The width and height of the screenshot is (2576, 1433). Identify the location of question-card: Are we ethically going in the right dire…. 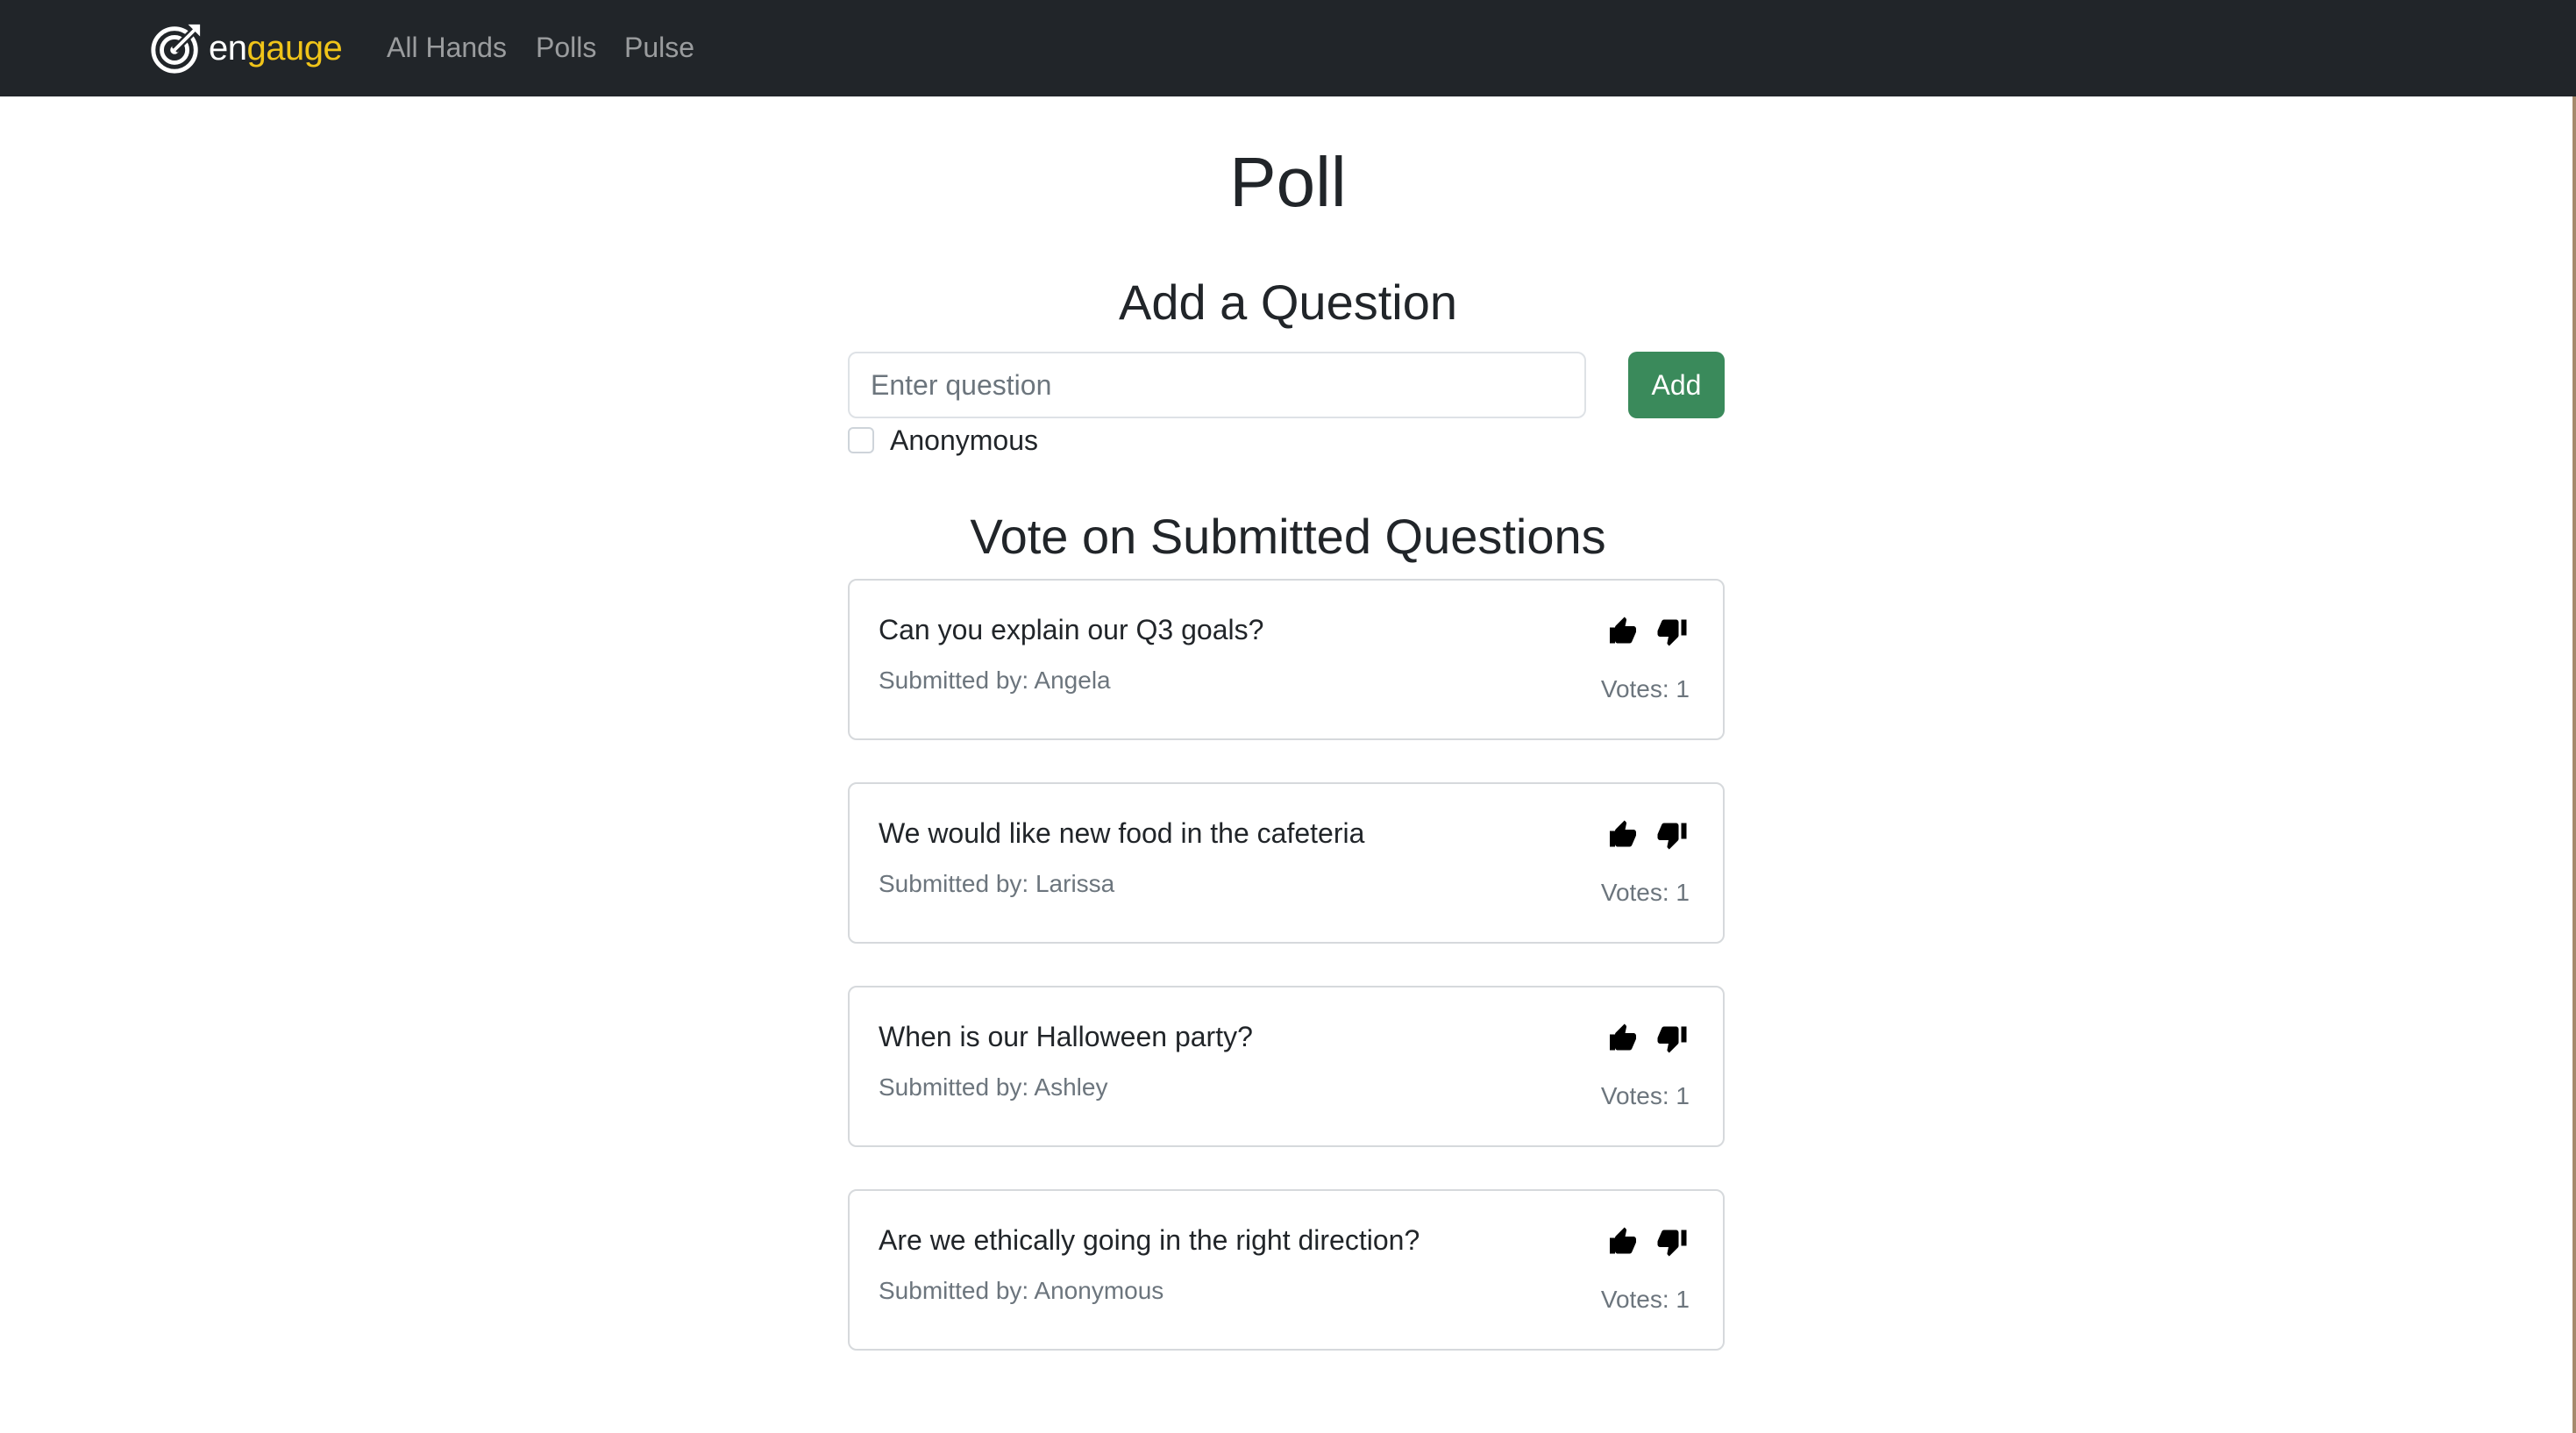
(1286, 1270).